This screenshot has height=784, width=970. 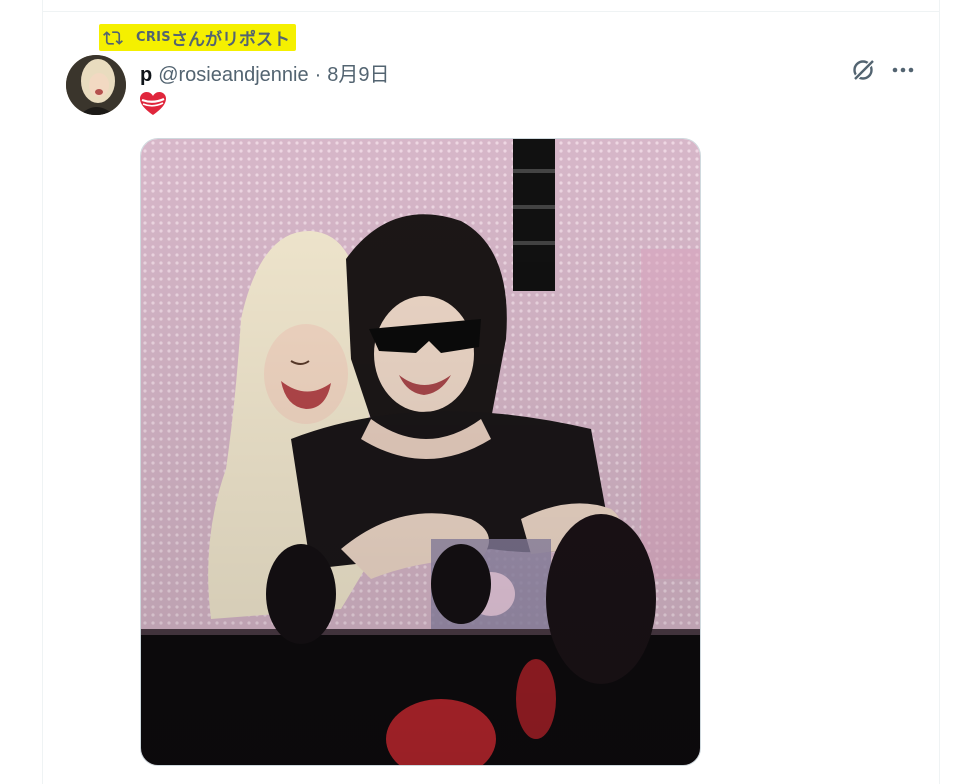 I want to click on grok-icon, so click(x=864, y=70).